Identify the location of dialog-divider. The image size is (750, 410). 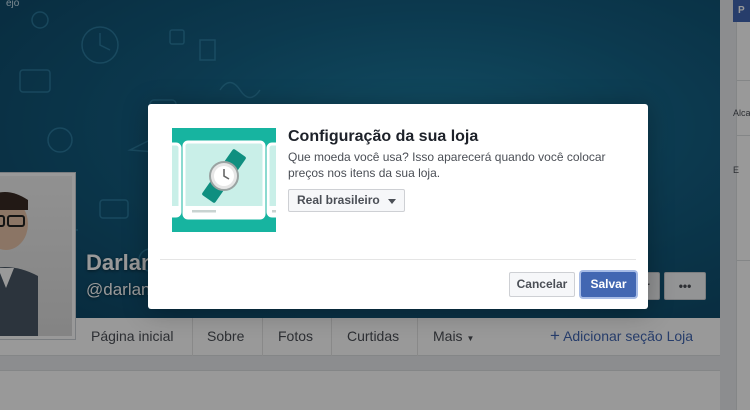
(398, 259).